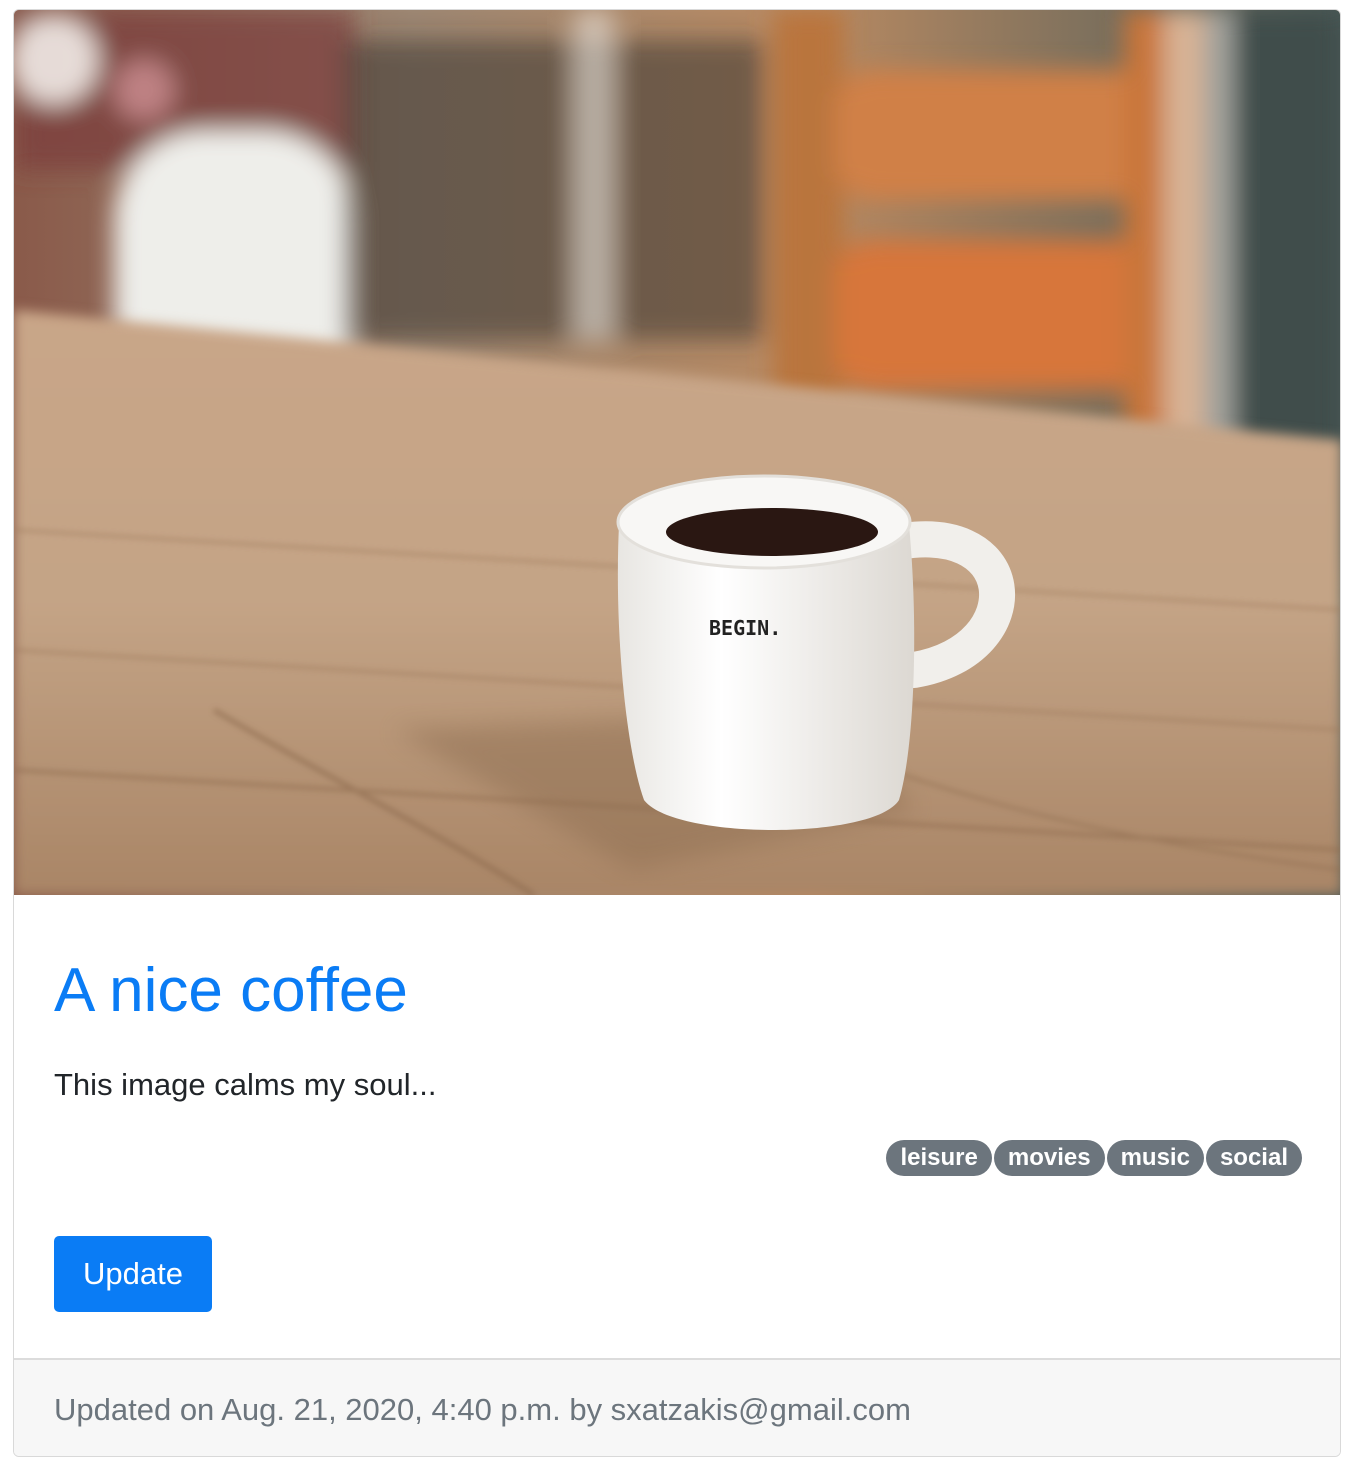 The height and width of the screenshot is (1472, 1364). Describe the element at coordinates (1155, 1158) in the screenshot. I see `tag-badge: music` at that location.